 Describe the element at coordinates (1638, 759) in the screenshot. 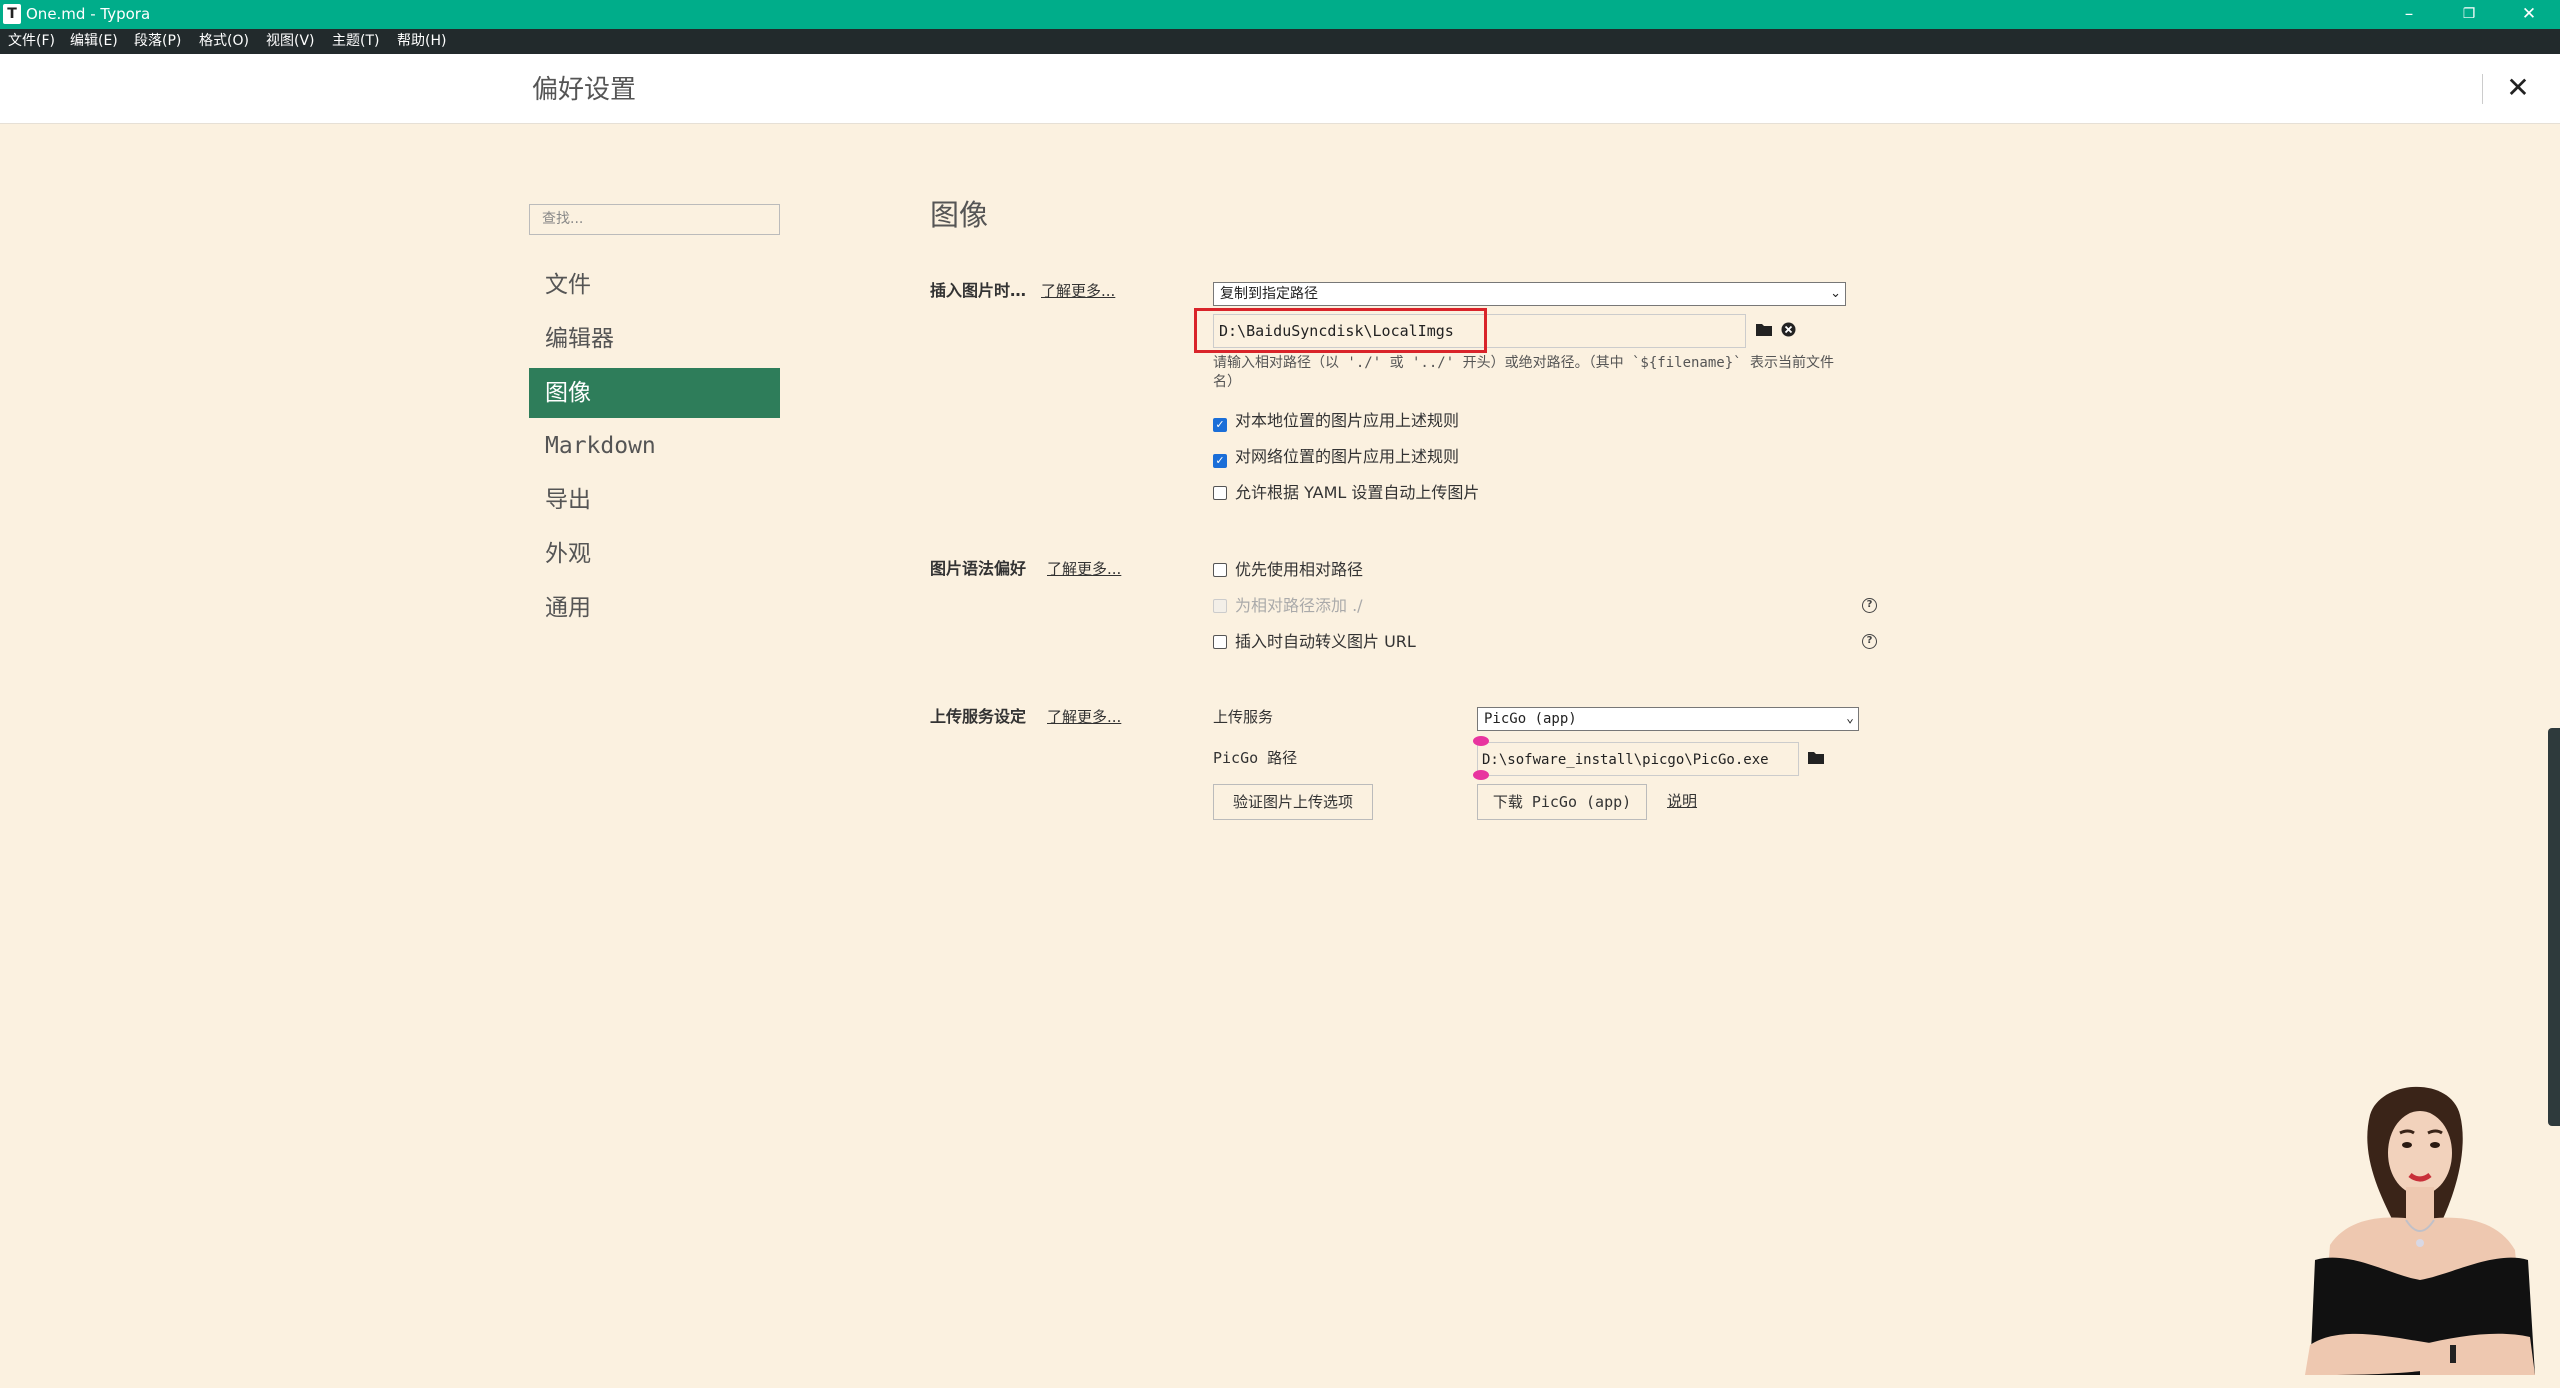

I see `picgo-path-input: D:\sofware_install\picgo\PicGo.exe` at that location.